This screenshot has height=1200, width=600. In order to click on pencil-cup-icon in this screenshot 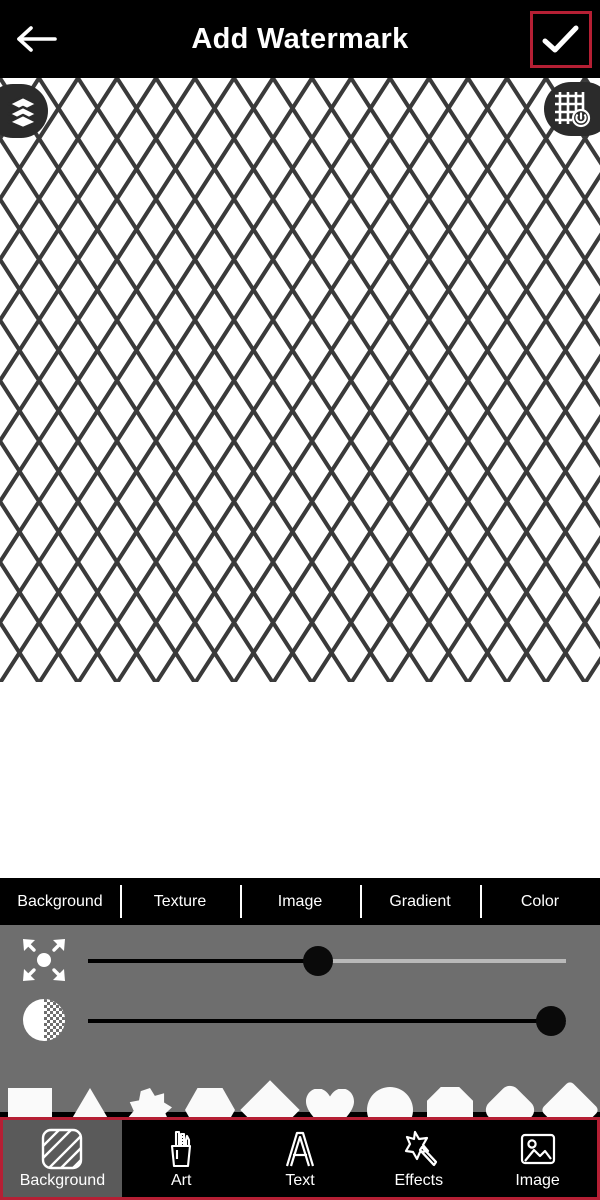, I will do `click(181, 1148)`.